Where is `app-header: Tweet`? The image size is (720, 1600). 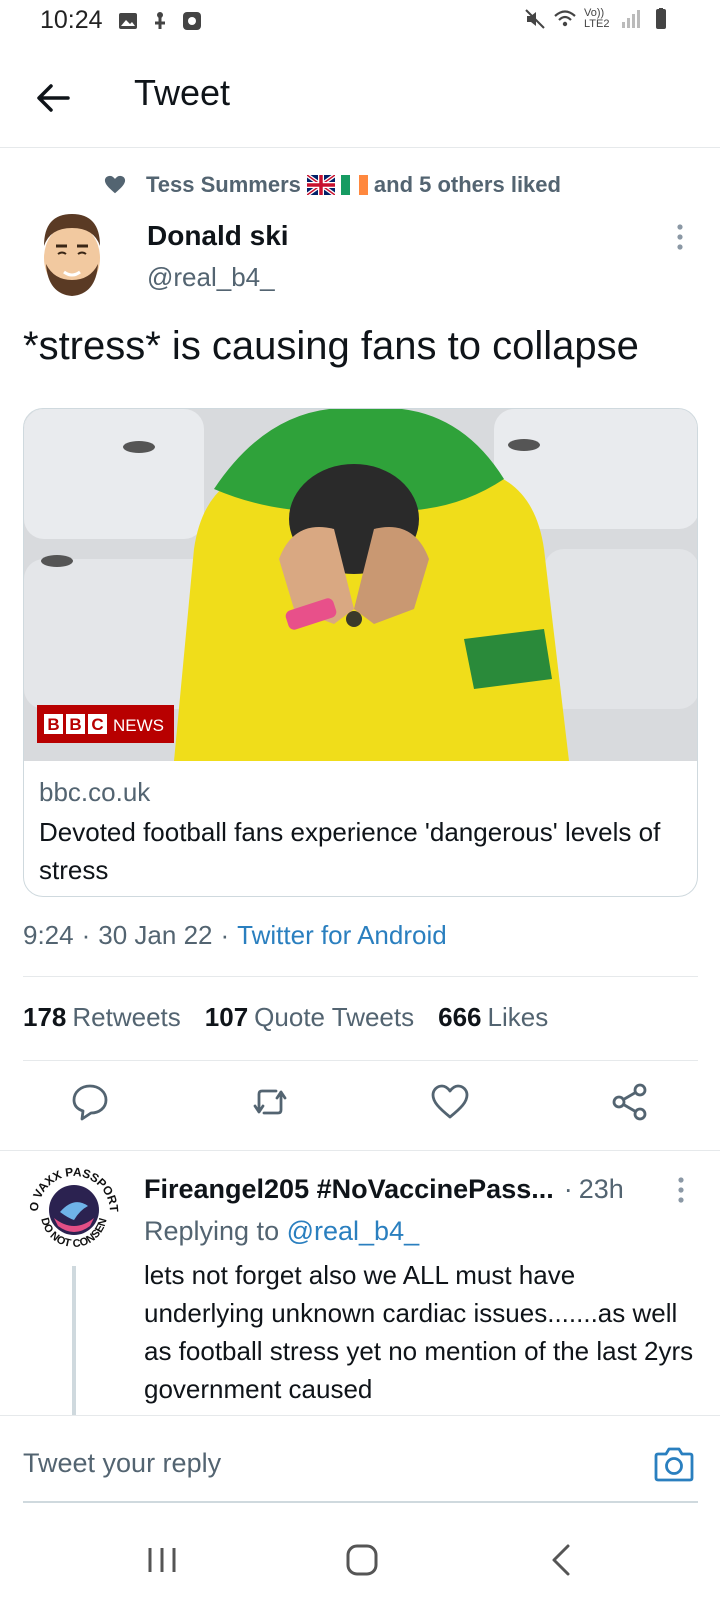 app-header: Tweet is located at coordinates (360, 98).